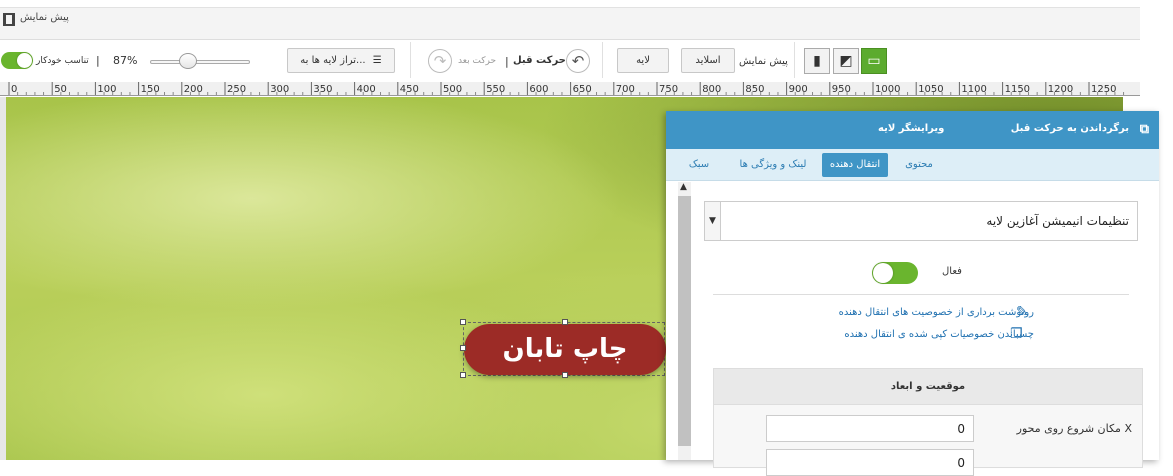 The image size is (1173, 476). What do you see at coordinates (1074, 428) in the screenshot?
I see `x-start-label: مکان شروع روی محور X` at bounding box center [1074, 428].